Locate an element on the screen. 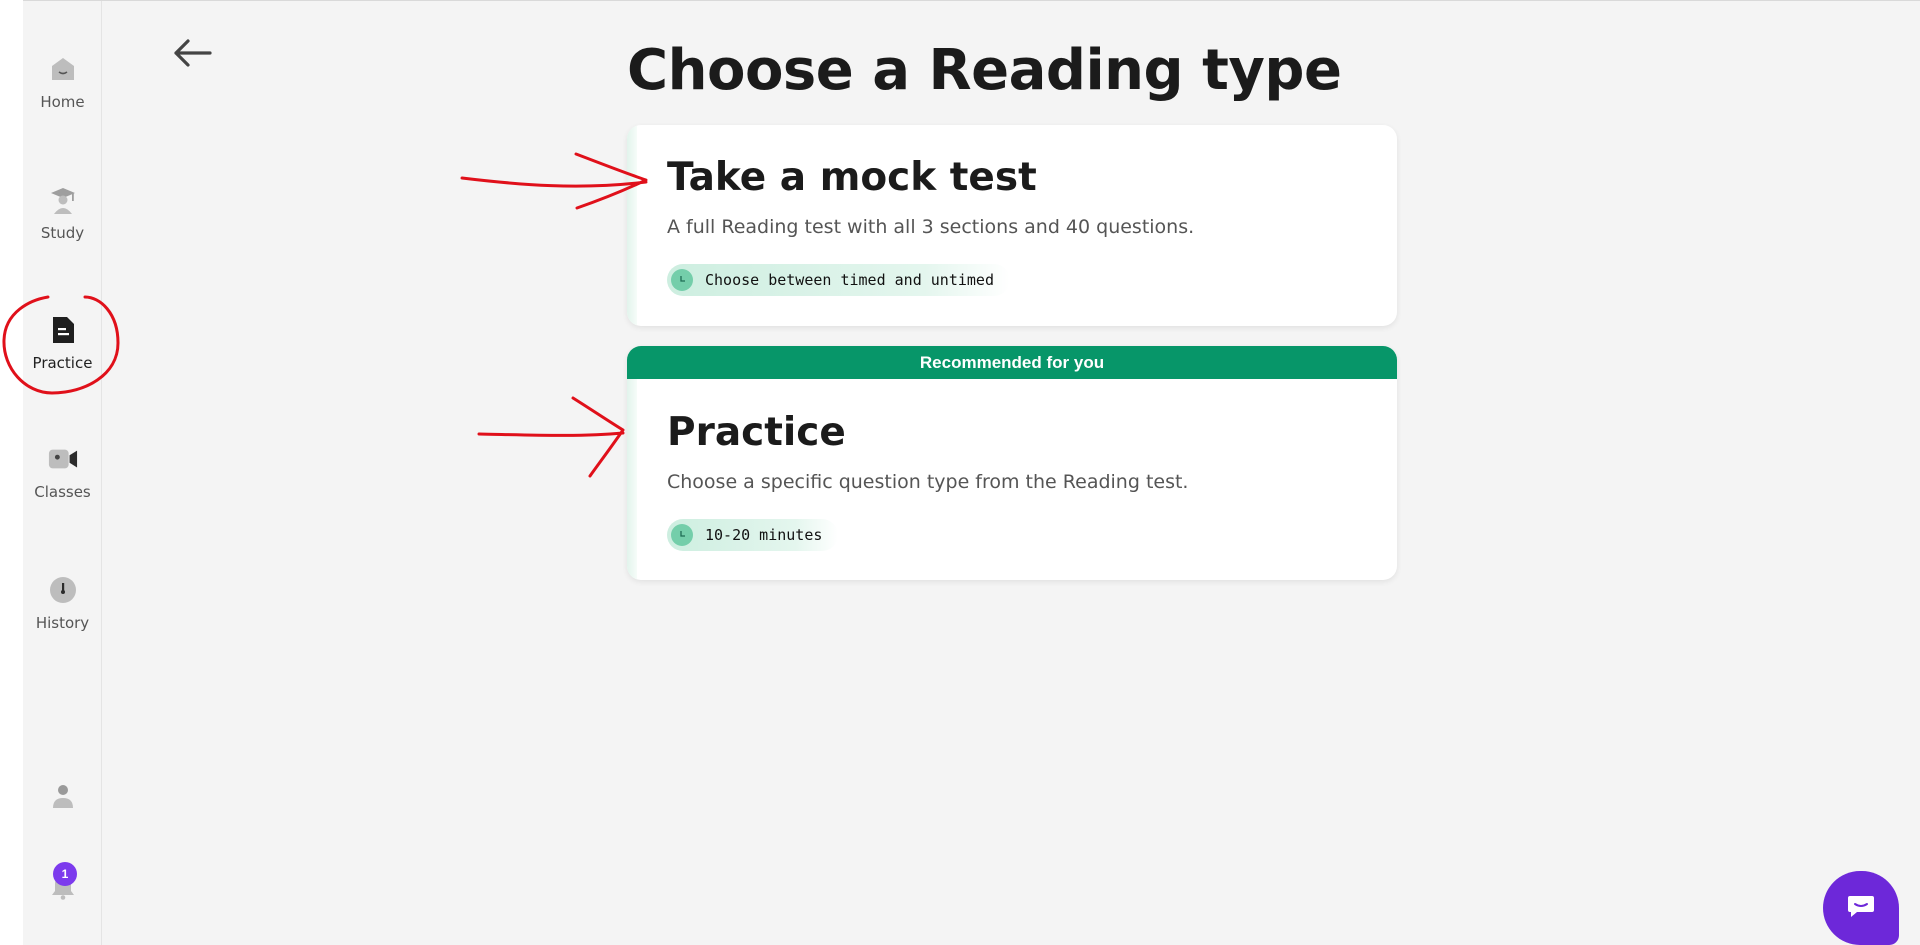  sidebar-item-classes: Classes is located at coordinates (62, 489).